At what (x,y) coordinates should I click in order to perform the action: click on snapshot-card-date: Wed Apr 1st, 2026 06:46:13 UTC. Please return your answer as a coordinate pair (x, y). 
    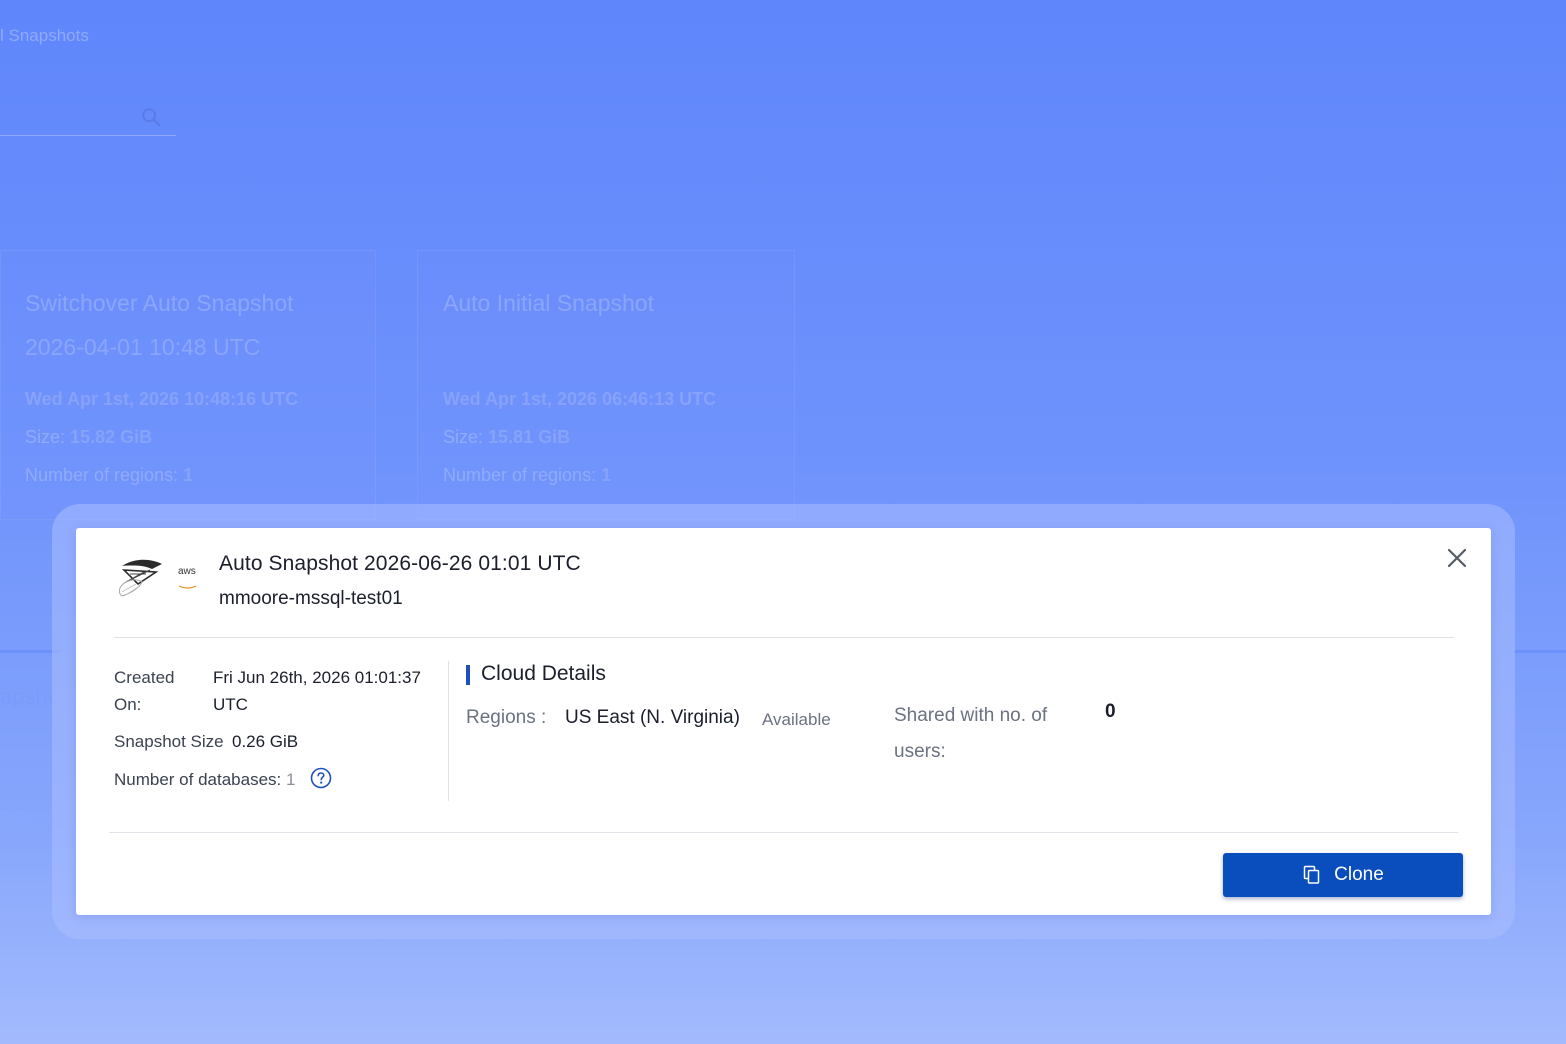
    Looking at the image, I should click on (580, 399).